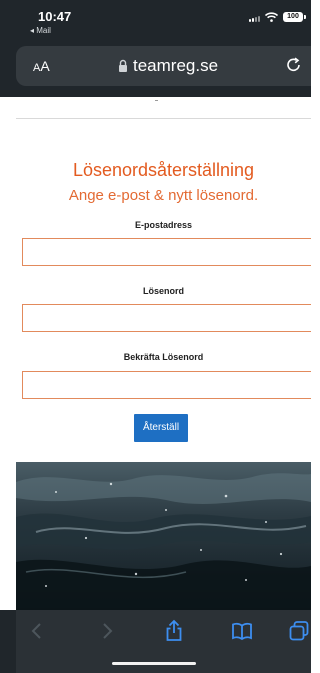  I want to click on tabs-icon, so click(299, 631).